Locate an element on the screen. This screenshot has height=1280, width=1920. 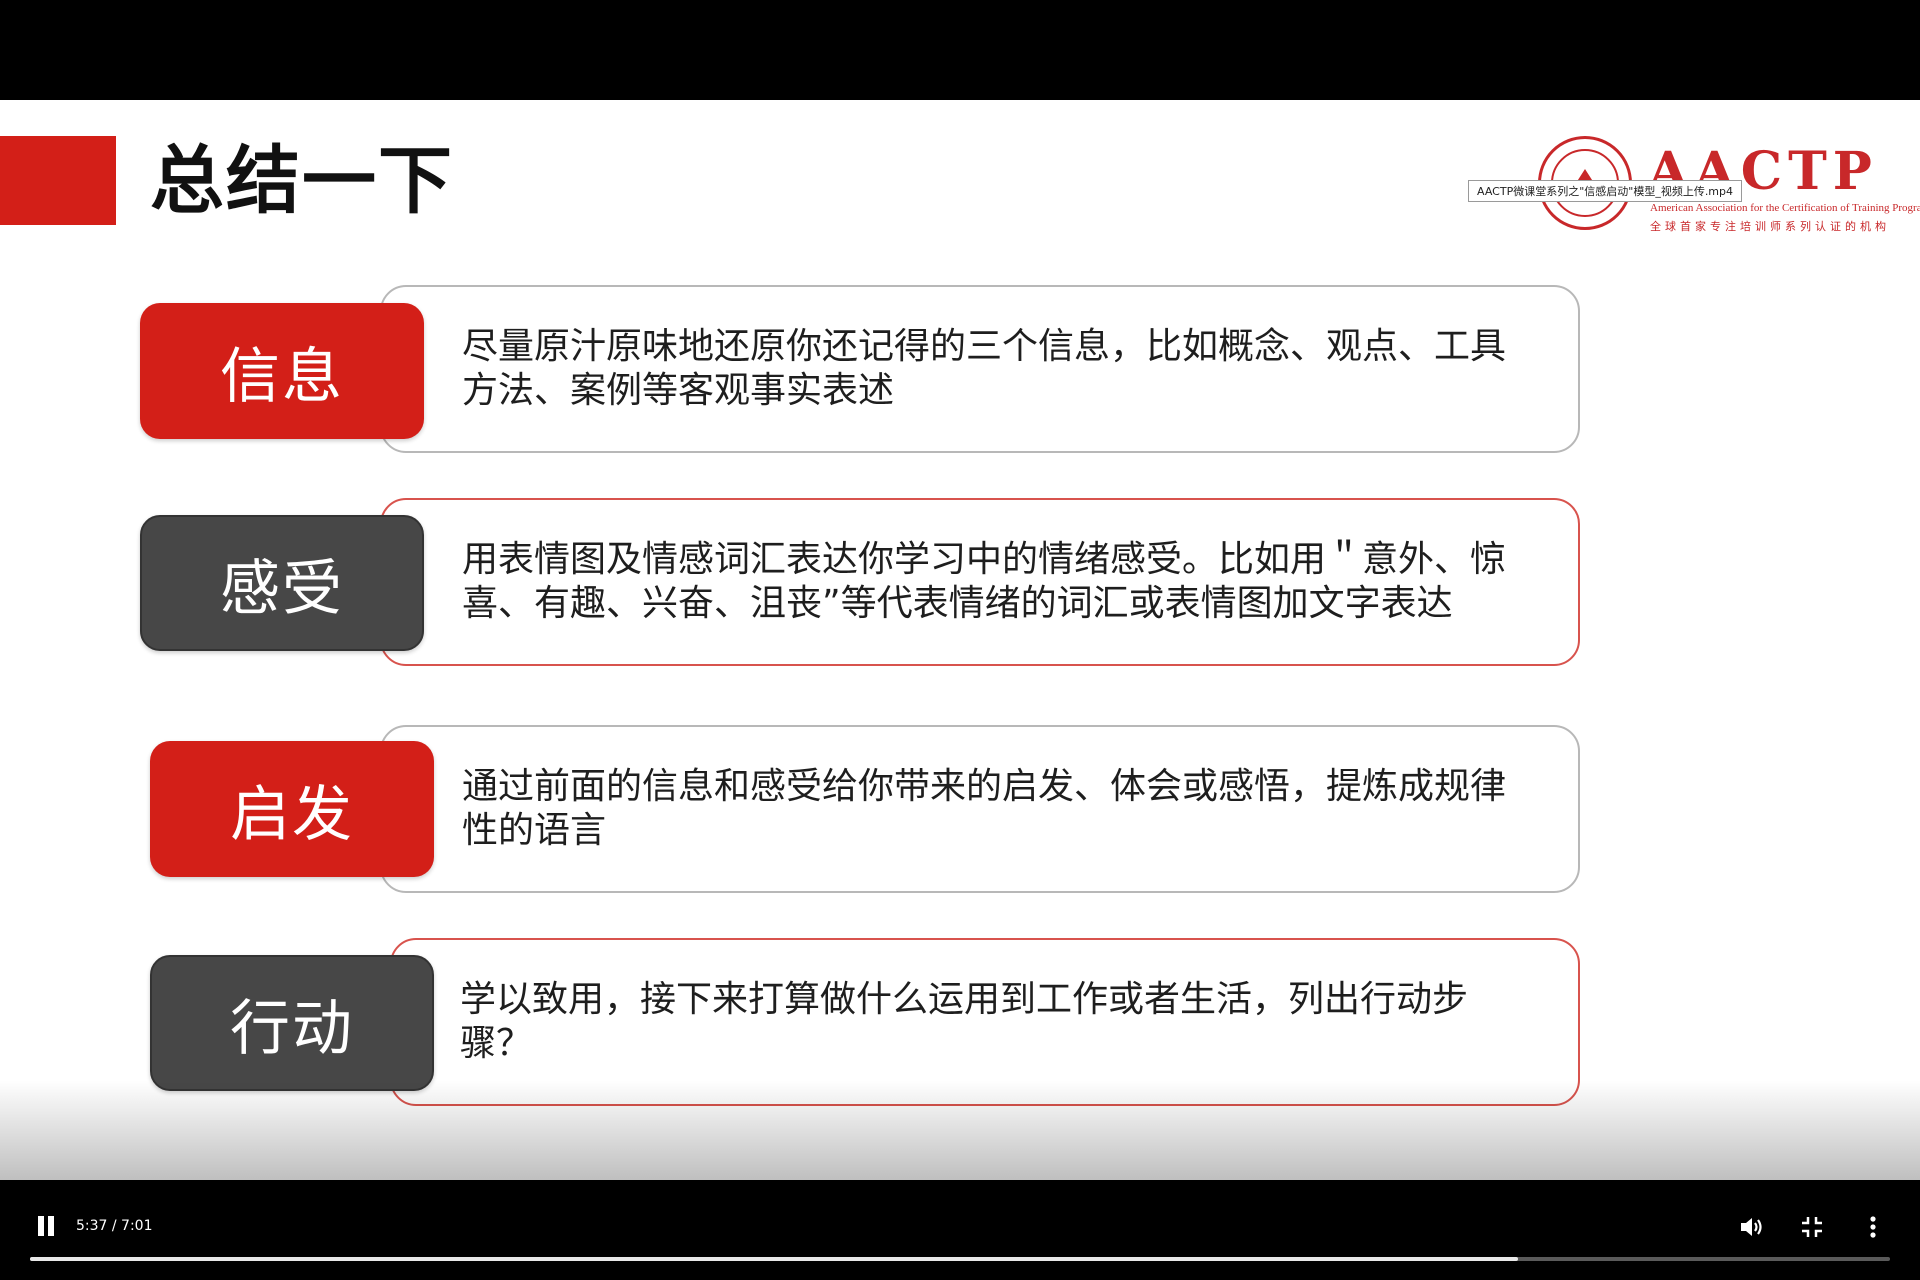
more-options-icon is located at coordinates (1873, 1227).